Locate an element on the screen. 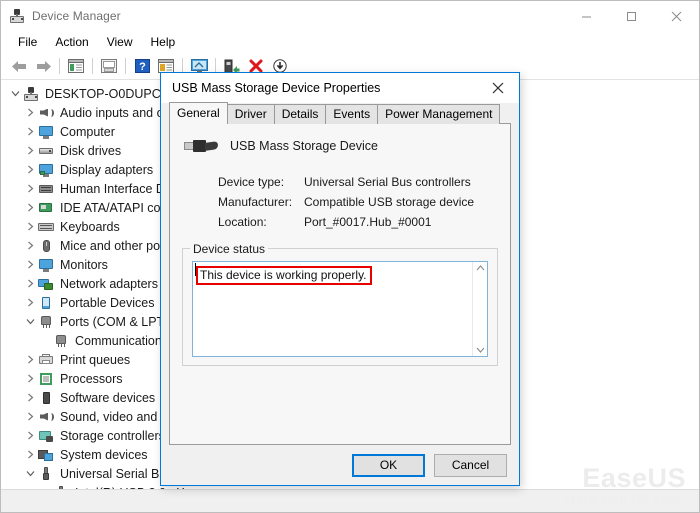  device-type-label: Device type: is located at coordinates (251, 182).